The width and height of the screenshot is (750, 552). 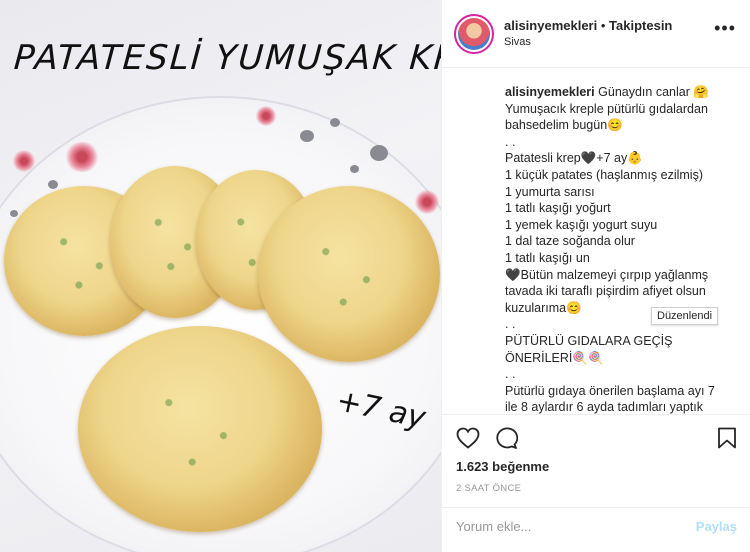 I want to click on caption-line: 1 tatlı kaşığı yoğurt, so click(x=558, y=208).